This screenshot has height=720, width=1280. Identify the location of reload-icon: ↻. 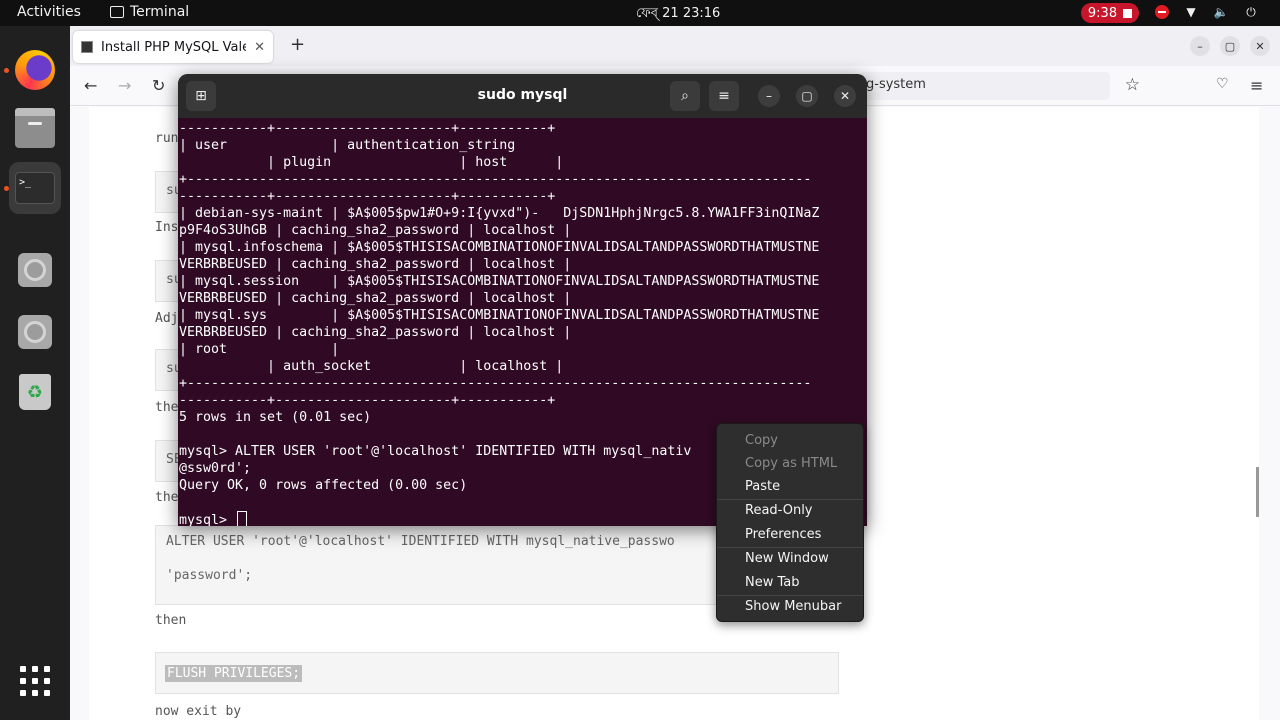
(158, 85).